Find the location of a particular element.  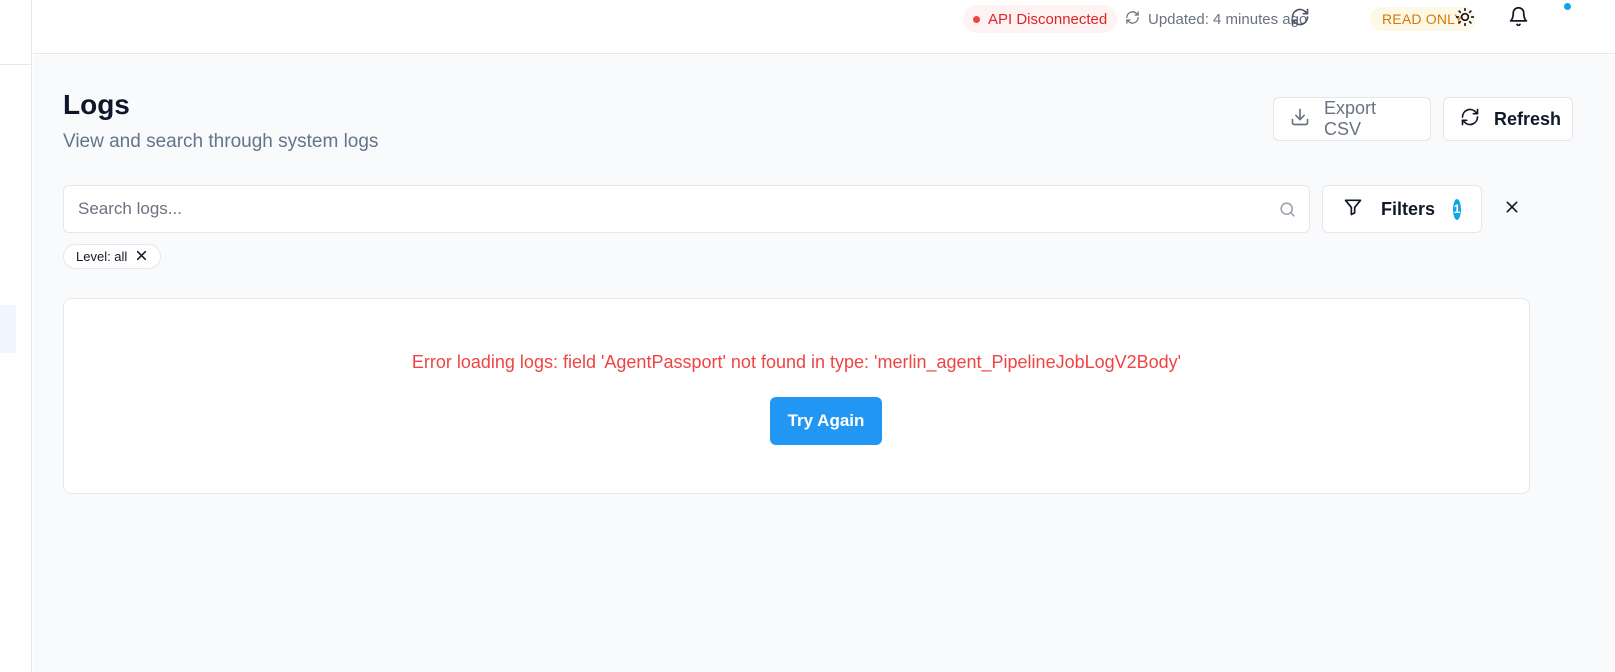

export-csv-button: Export CSV is located at coordinates (1352, 119).